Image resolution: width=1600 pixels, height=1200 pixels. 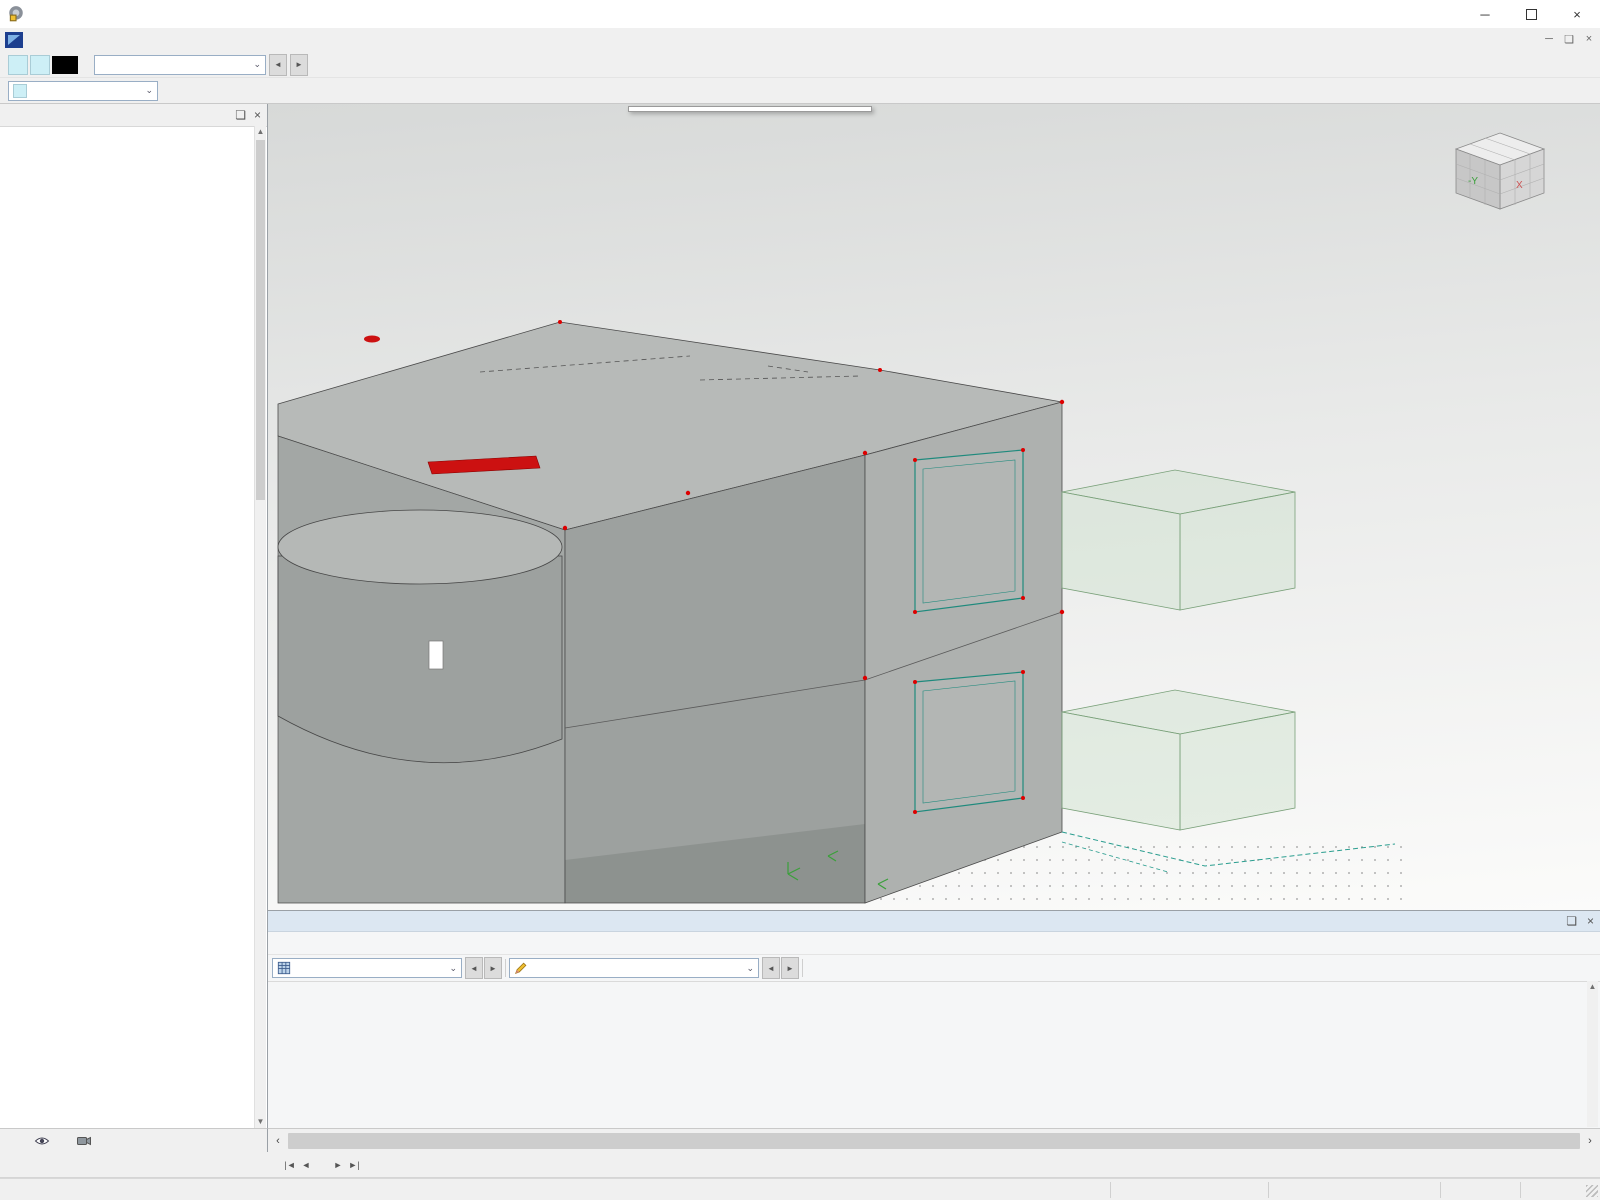 I want to click on last-table-button: ►|, so click(x=354, y=1165).